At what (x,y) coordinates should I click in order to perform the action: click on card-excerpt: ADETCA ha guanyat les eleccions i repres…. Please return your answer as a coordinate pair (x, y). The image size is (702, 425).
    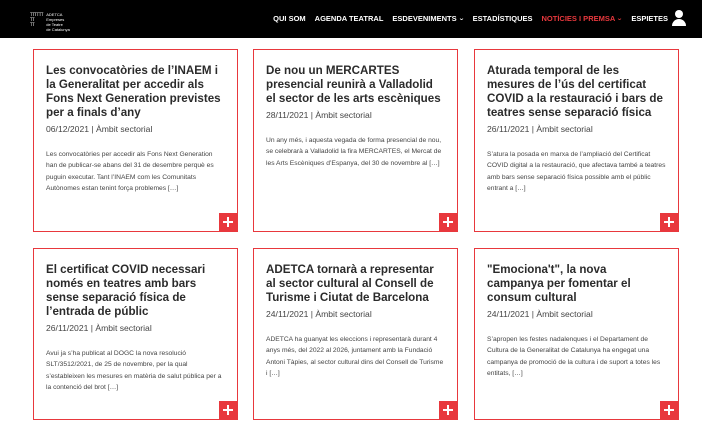
    Looking at the image, I should click on (355, 357).